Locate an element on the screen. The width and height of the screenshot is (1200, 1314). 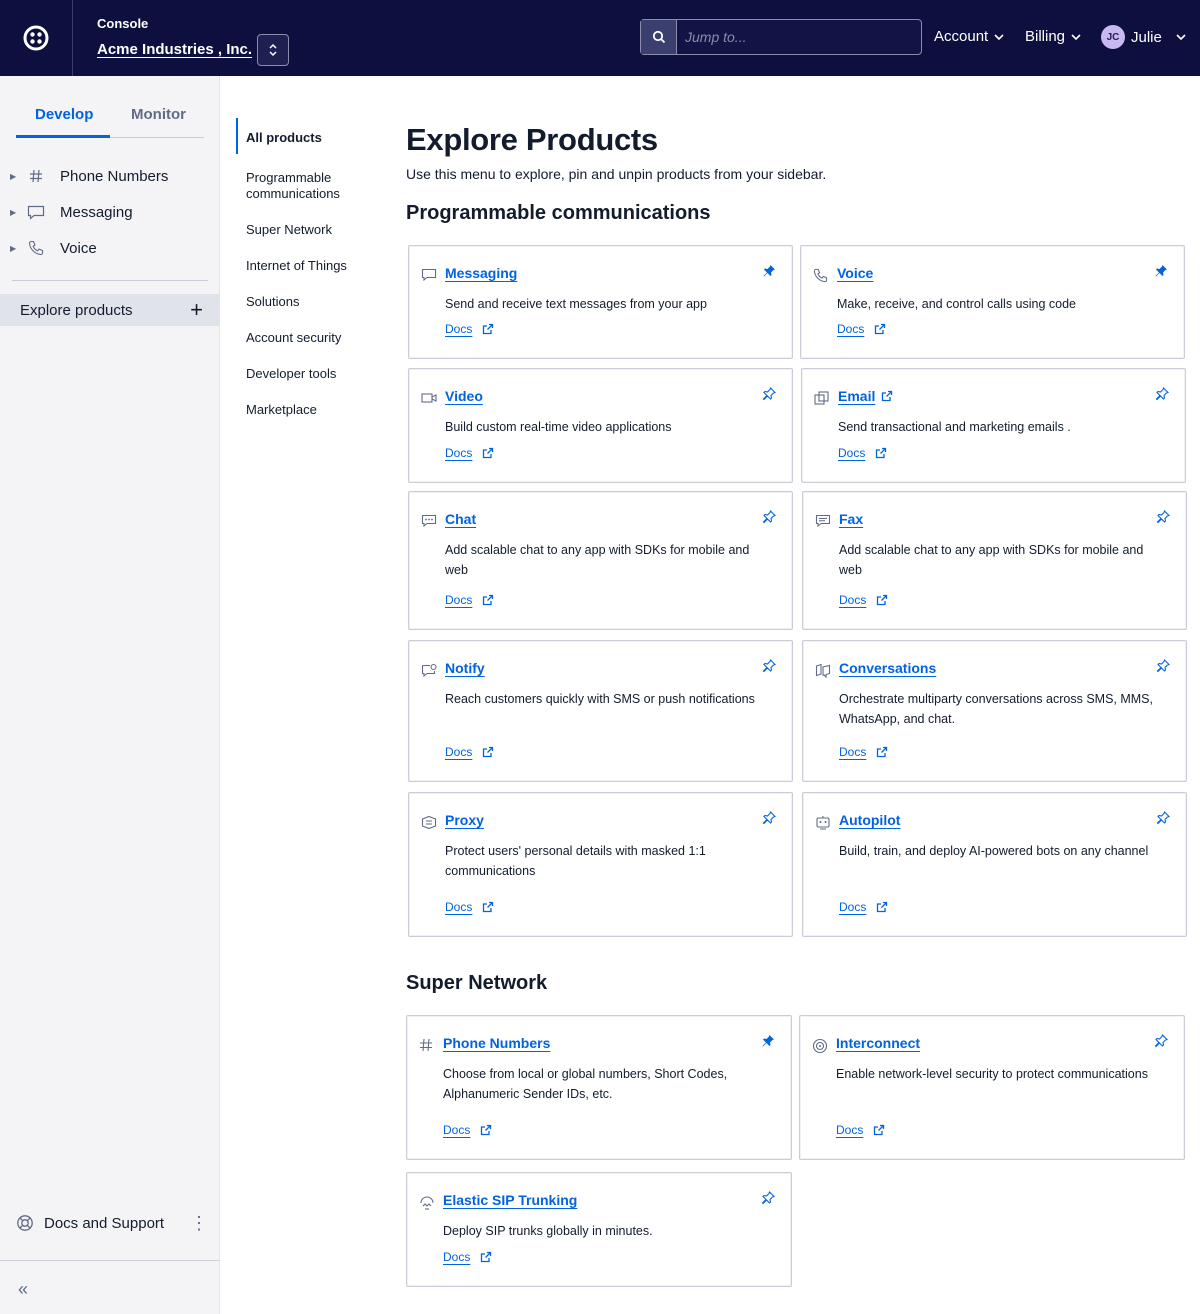
autopilot-icon is located at coordinates (823, 823).